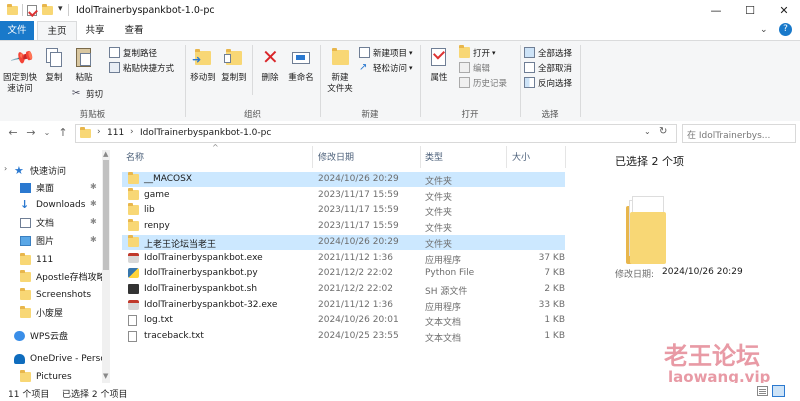 The image size is (800, 401). What do you see at coordinates (54, 69) in the screenshot?
I see `copy-button: 复制` at bounding box center [54, 69].